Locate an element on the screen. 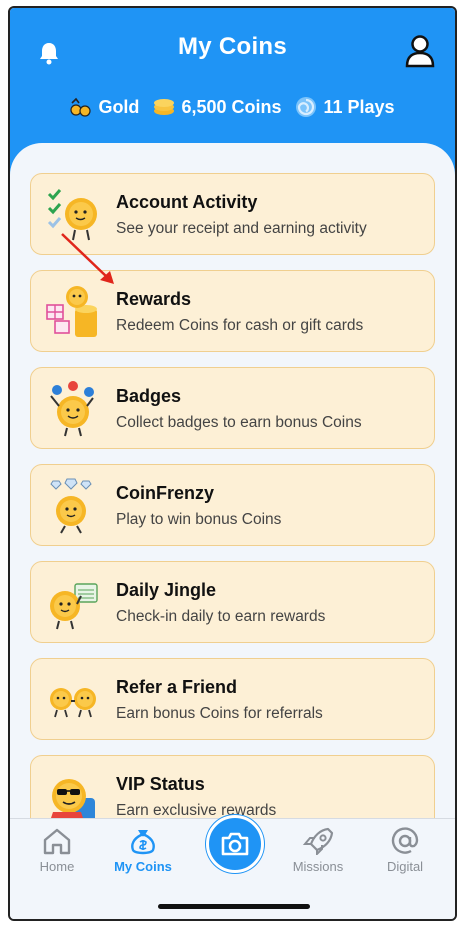  profile-icon is located at coordinates (420, 51).